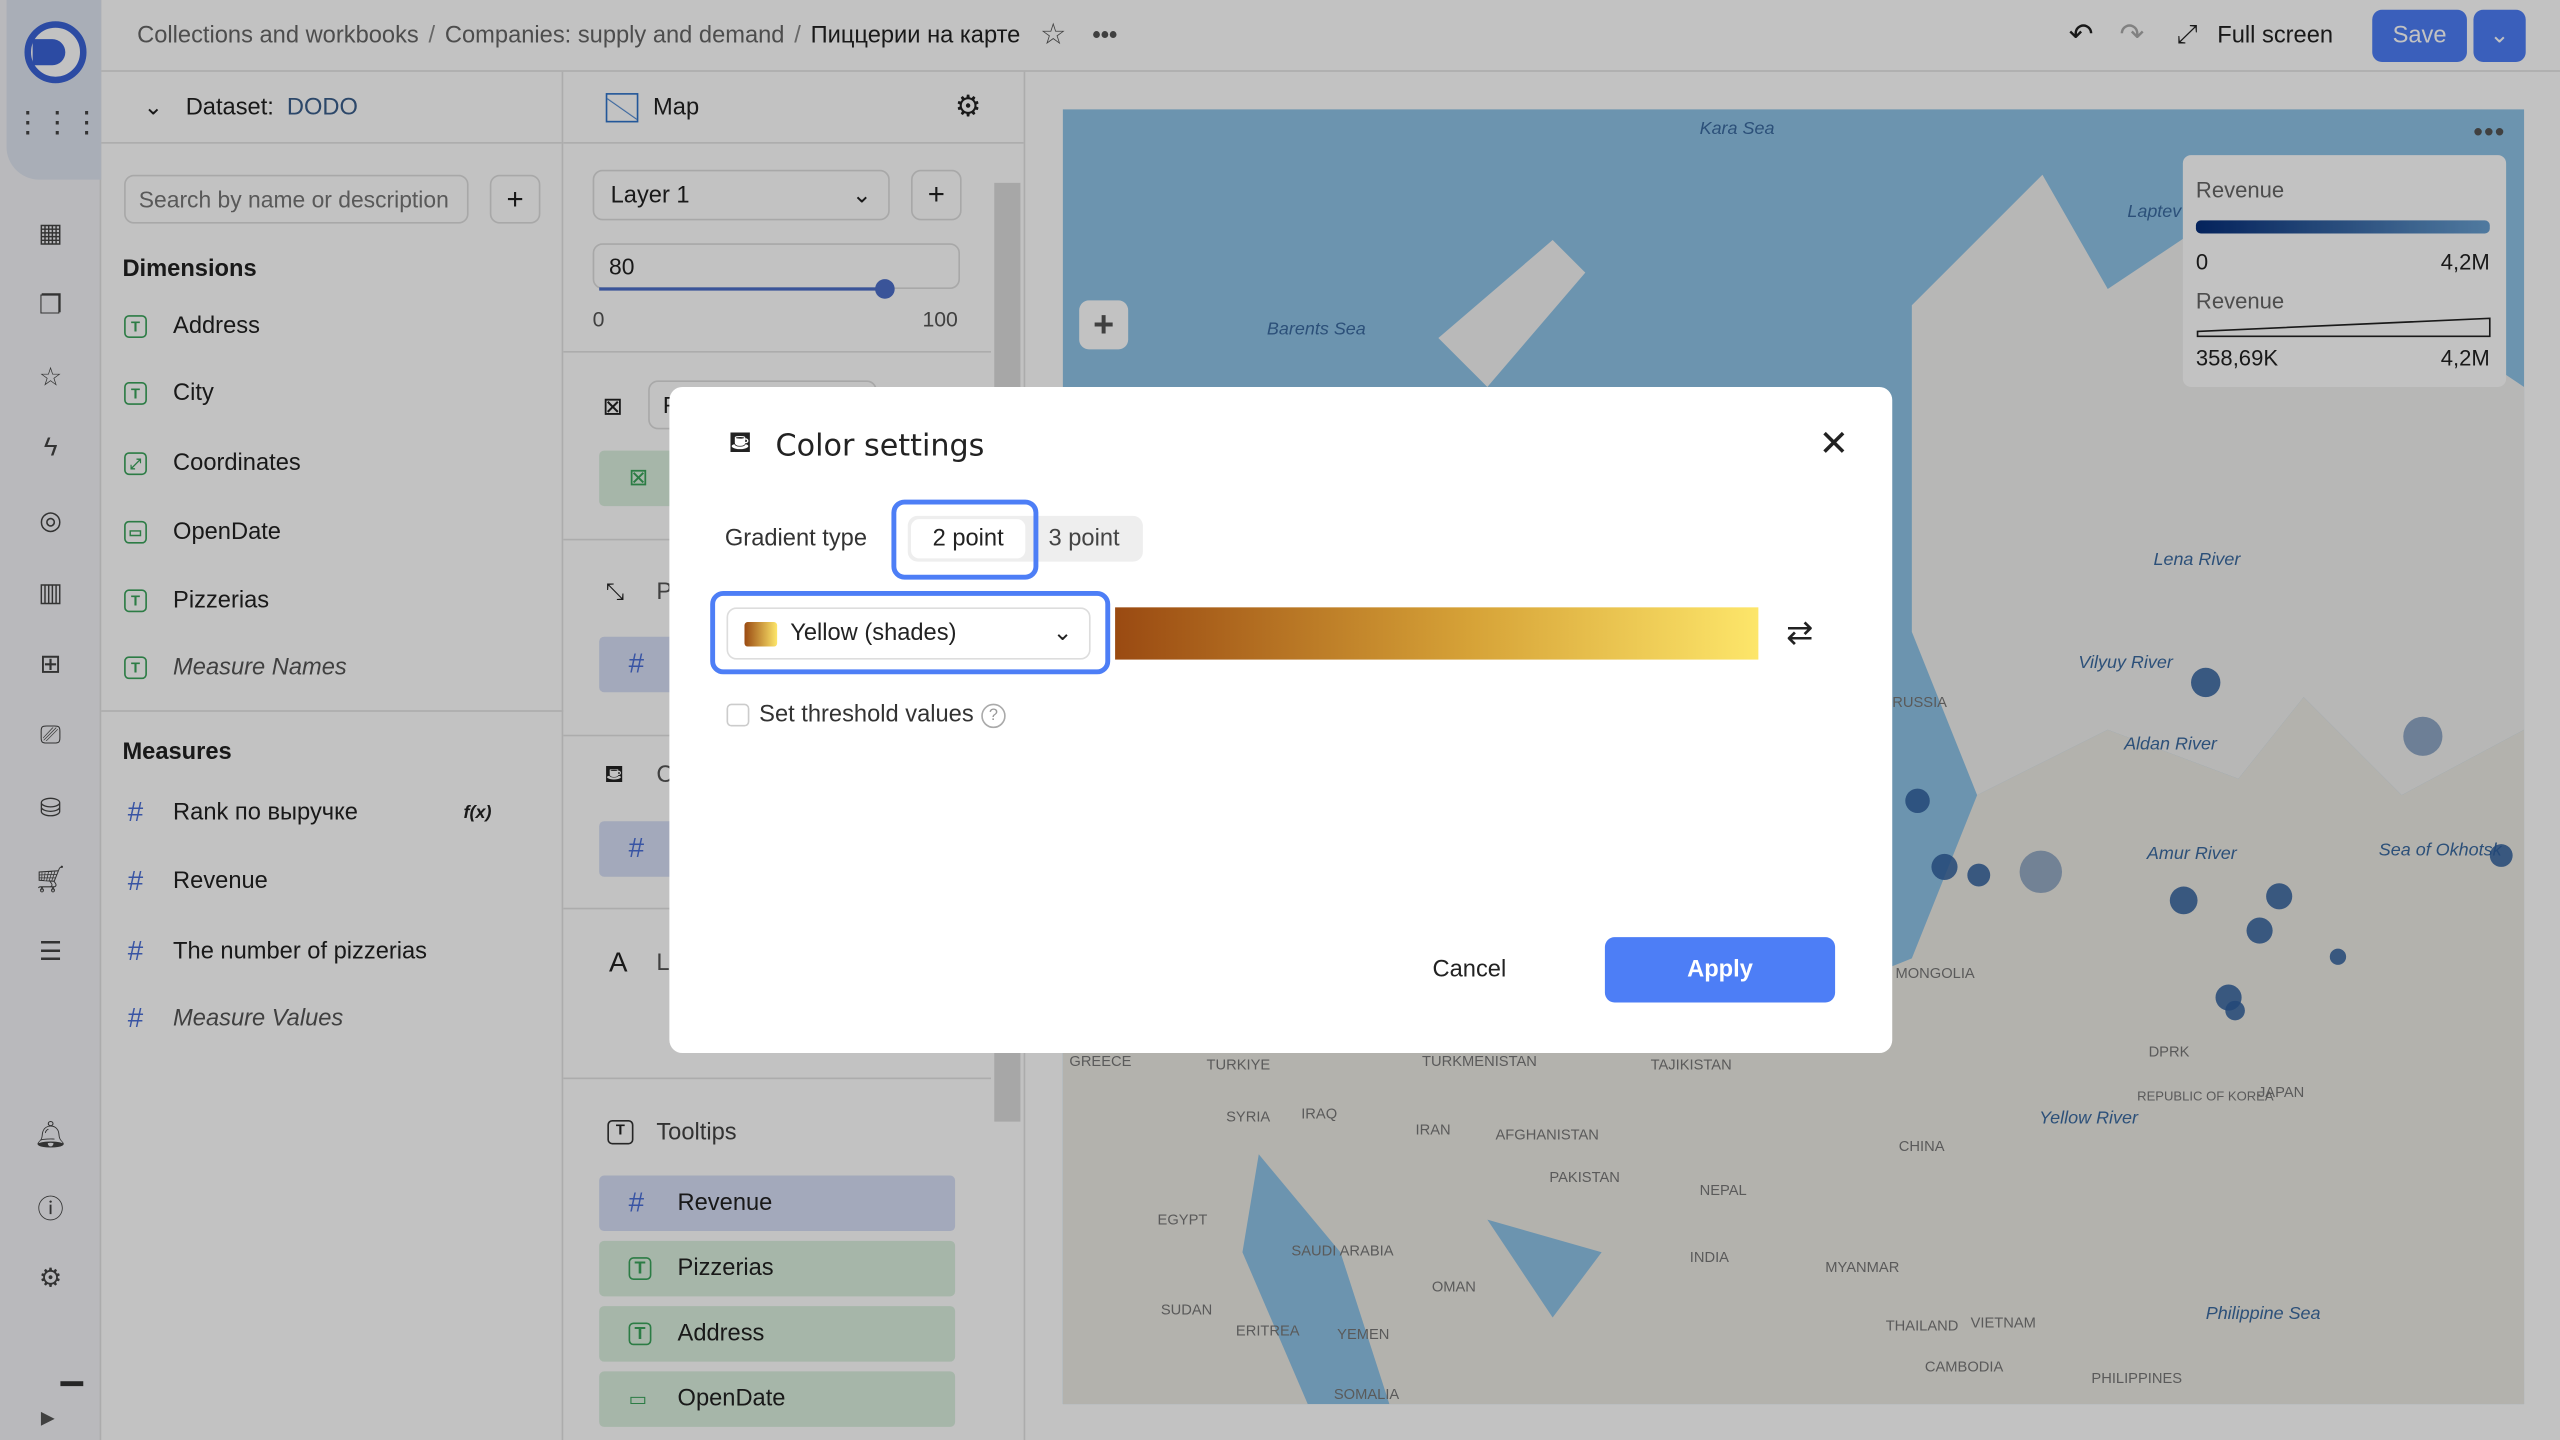 The image size is (2560, 1440). Describe the element at coordinates (866, 715) in the screenshot. I see `threshold-label: Set threshold values` at that location.